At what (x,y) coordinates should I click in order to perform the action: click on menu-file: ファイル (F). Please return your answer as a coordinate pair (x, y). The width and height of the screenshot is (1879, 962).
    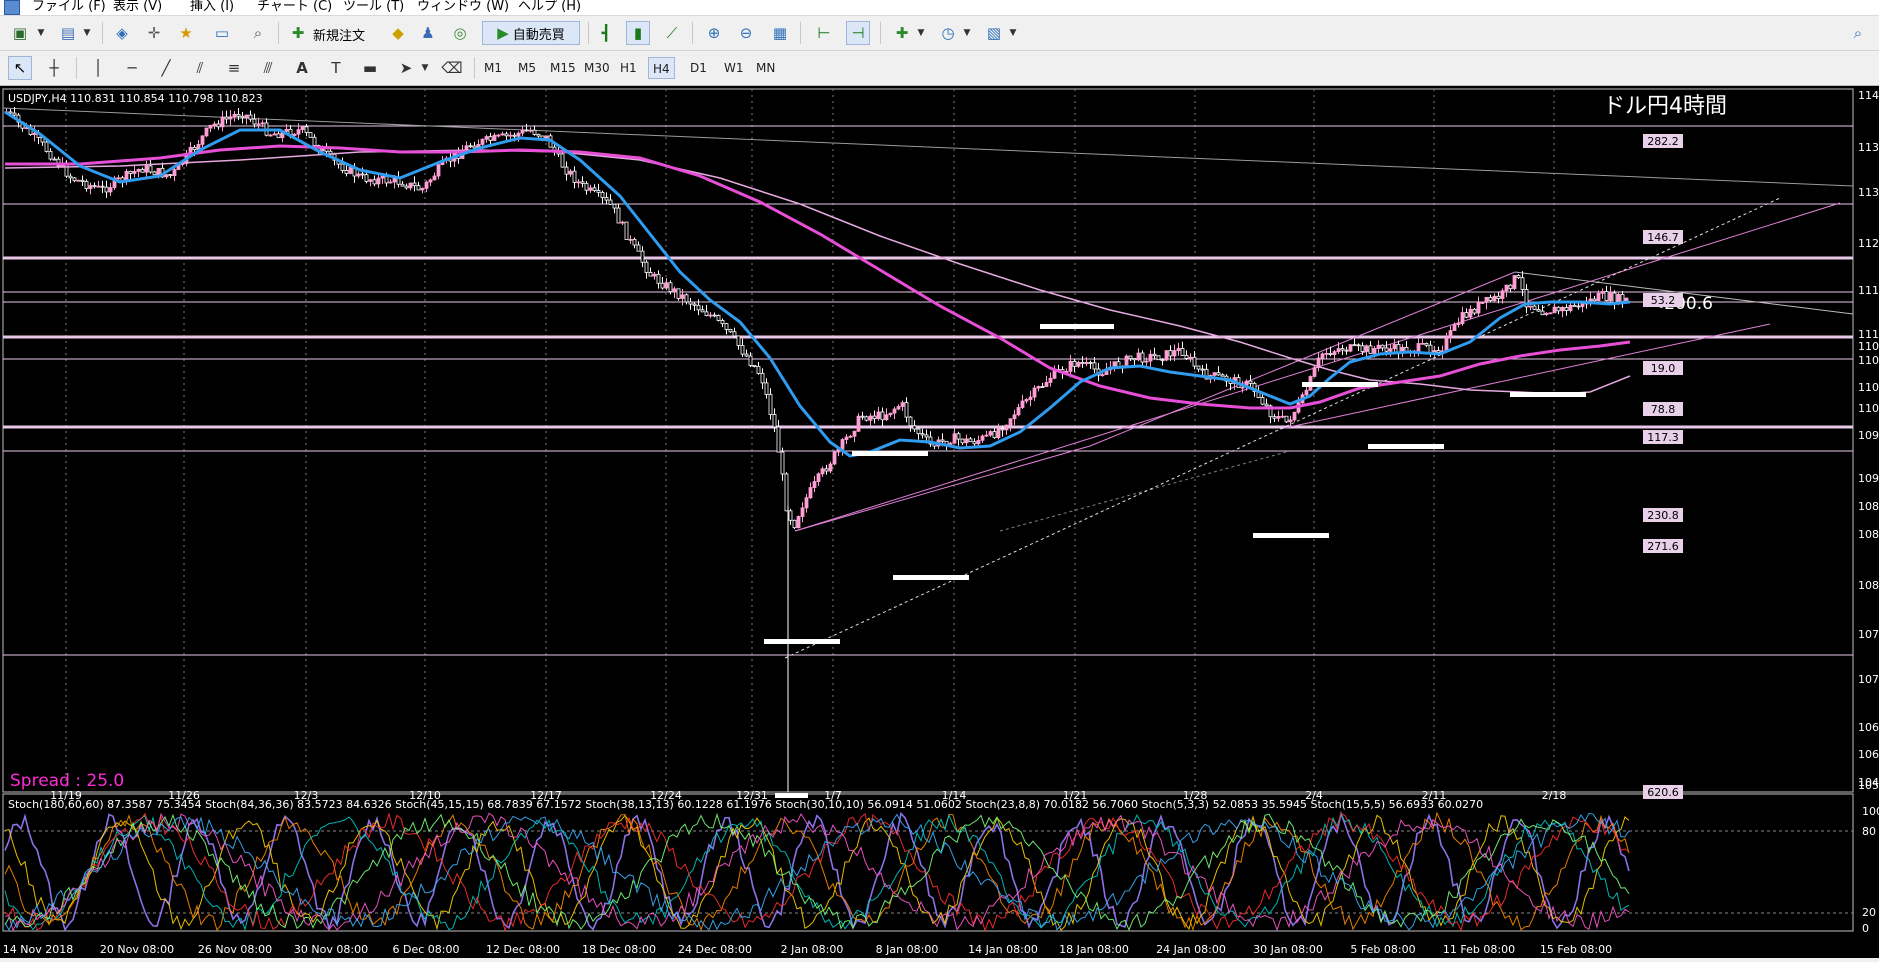
    Looking at the image, I should click on (69, 7).